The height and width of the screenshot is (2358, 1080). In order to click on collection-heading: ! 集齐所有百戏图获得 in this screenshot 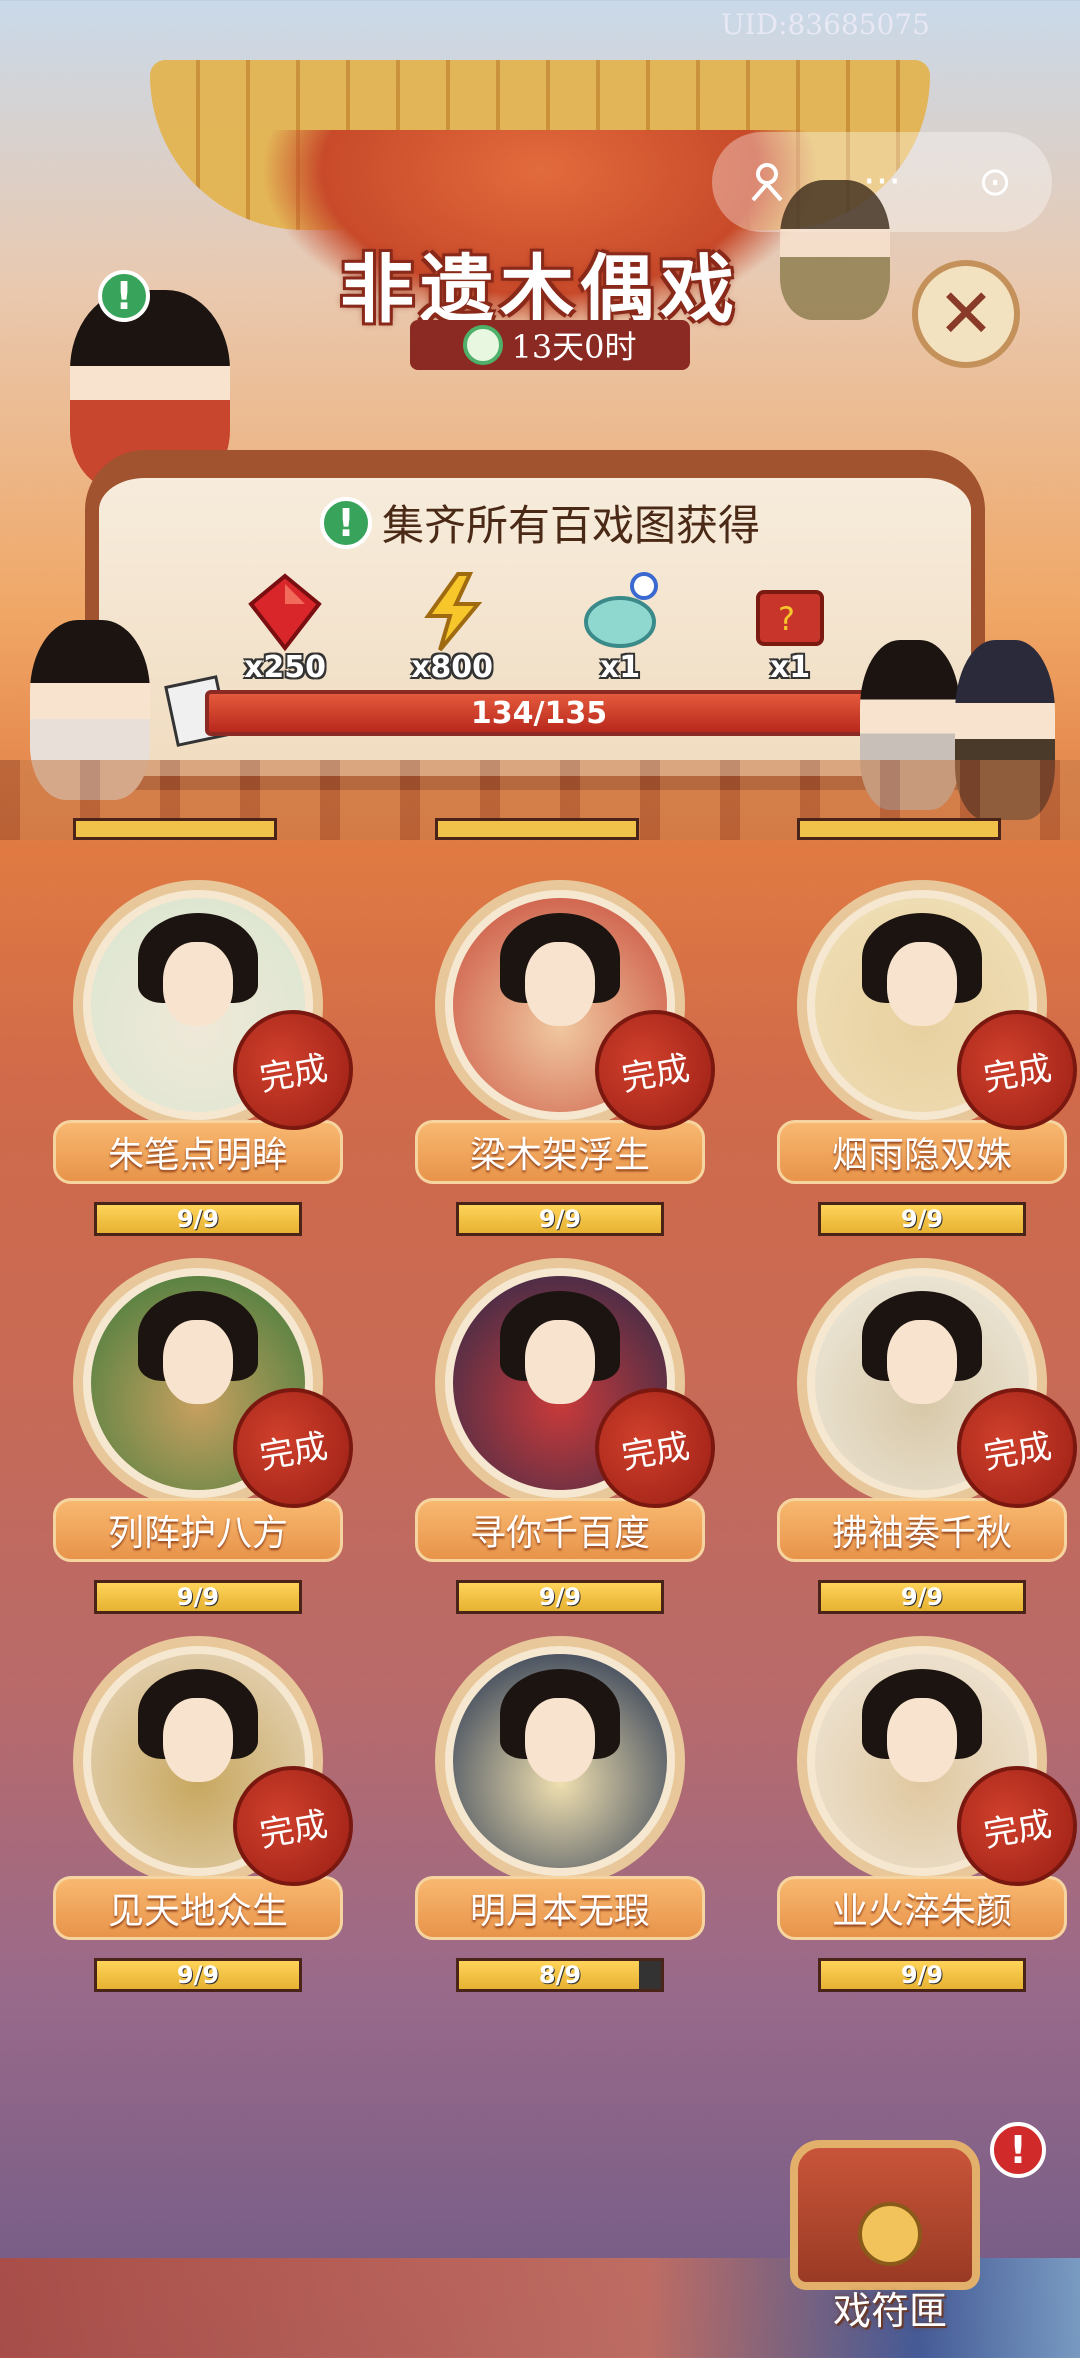, I will do `click(540, 522)`.